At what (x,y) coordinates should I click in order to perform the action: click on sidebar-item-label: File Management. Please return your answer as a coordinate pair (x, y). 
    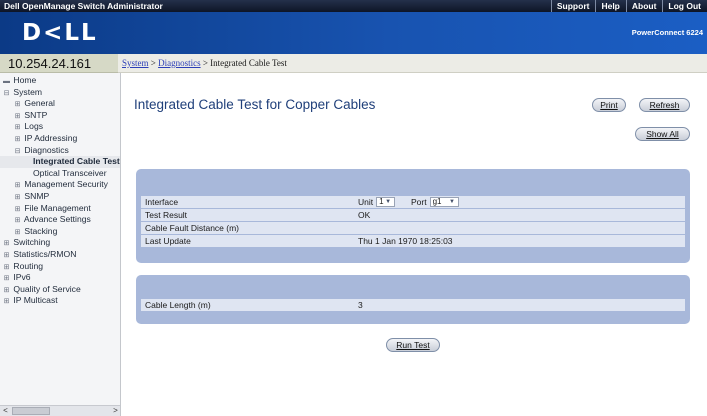
    Looking at the image, I should click on (57, 207).